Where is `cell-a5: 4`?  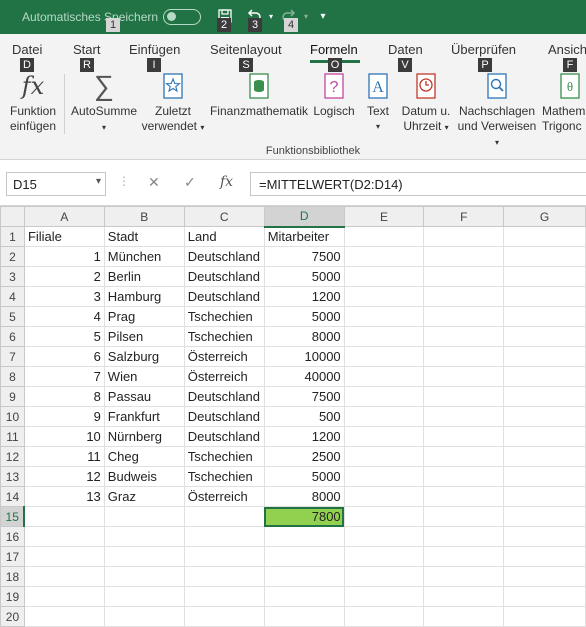 cell-a5: 4 is located at coordinates (64, 316).